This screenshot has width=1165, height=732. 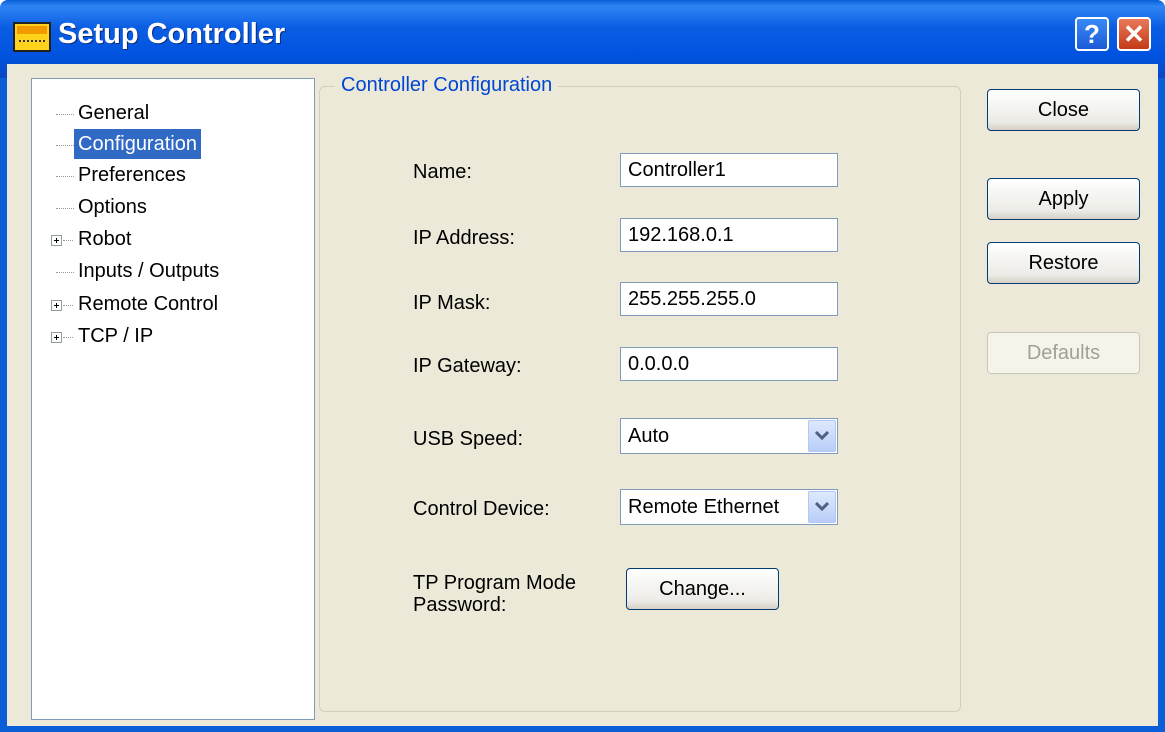 I want to click on name-label: Name:, so click(x=442, y=172).